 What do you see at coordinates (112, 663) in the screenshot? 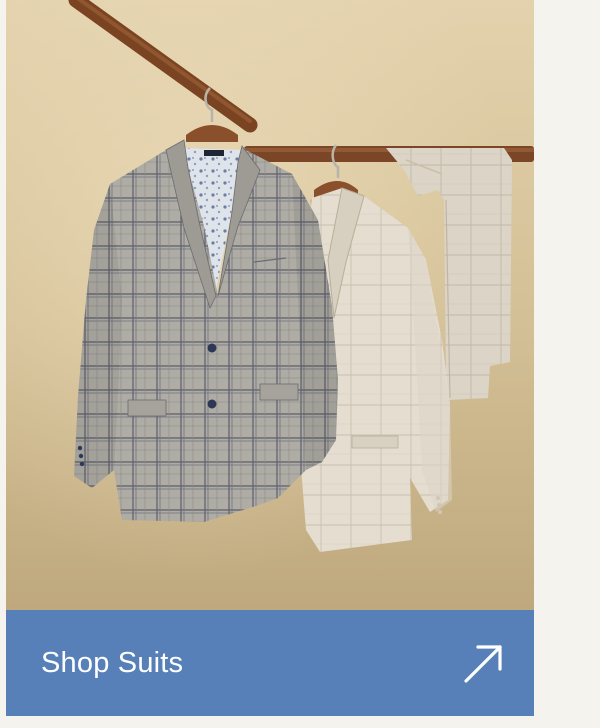
I see `cta-label: Shop Suits` at bounding box center [112, 663].